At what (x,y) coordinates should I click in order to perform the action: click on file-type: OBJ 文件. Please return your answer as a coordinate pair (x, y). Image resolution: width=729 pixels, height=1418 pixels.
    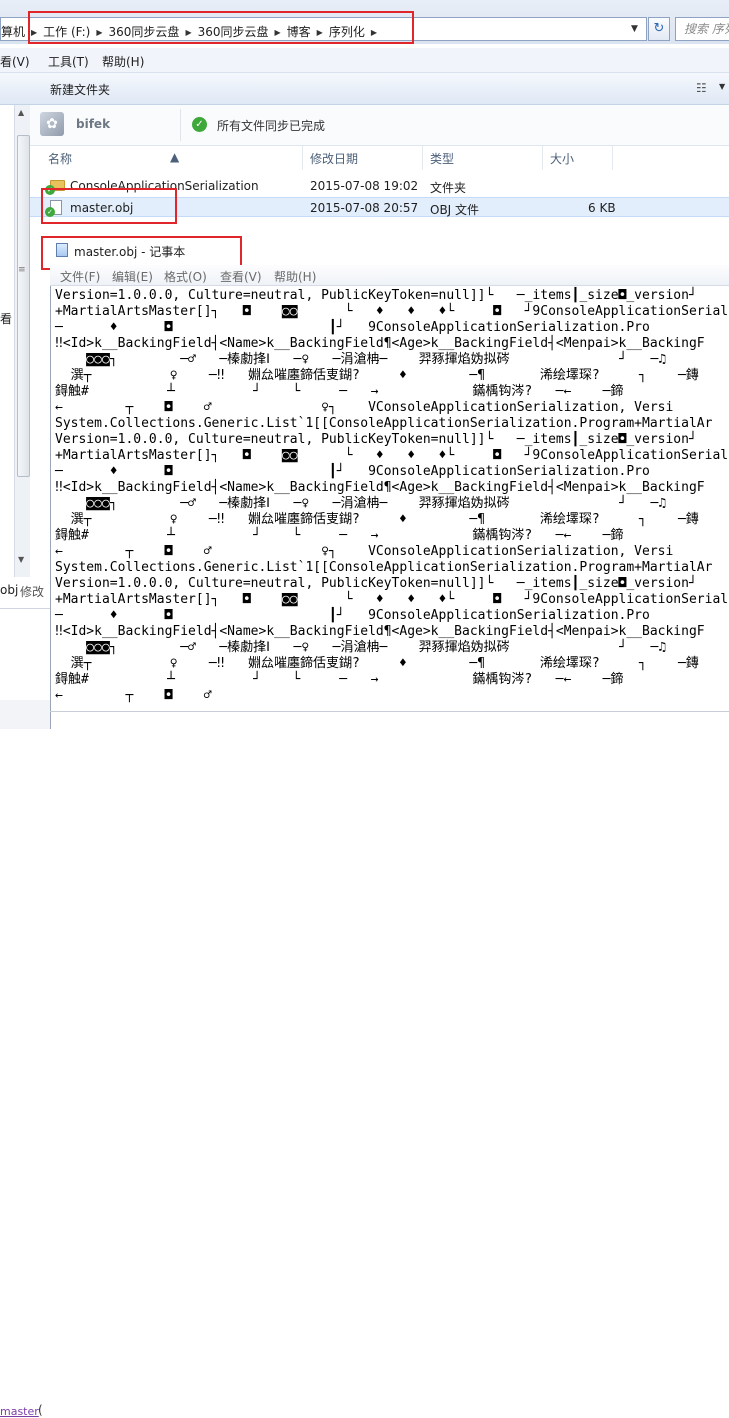
    Looking at the image, I should click on (455, 210).